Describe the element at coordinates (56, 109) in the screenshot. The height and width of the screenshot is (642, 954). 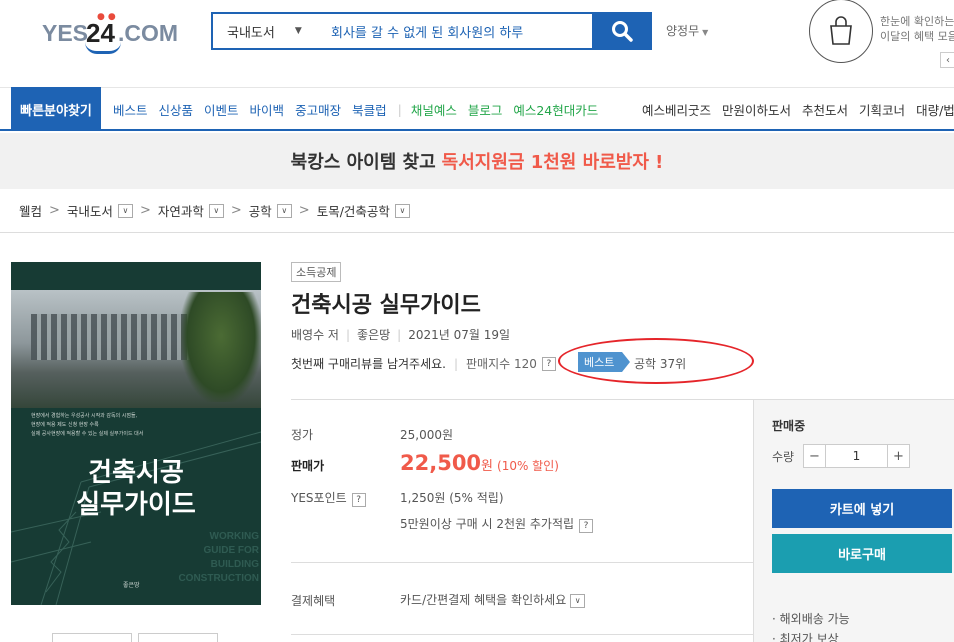
I see `quick-category-button: 빠른분야찾기` at that location.